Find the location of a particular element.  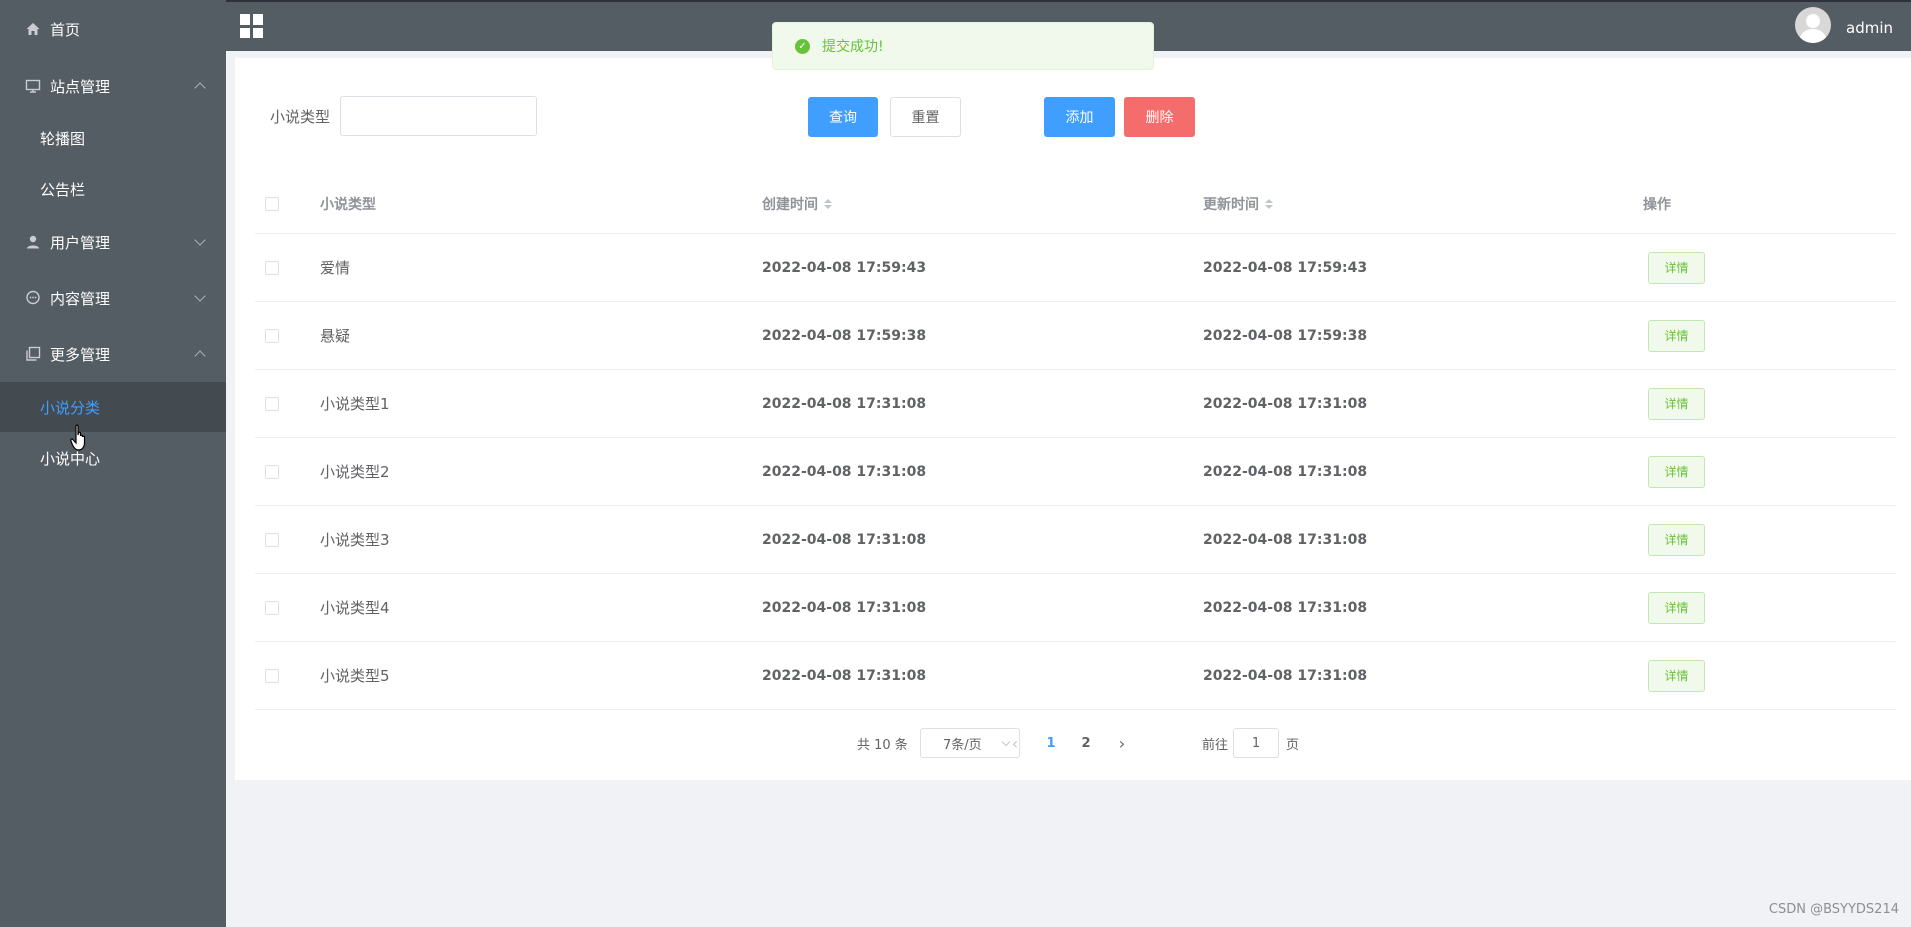

avatar is located at coordinates (1813, 25).